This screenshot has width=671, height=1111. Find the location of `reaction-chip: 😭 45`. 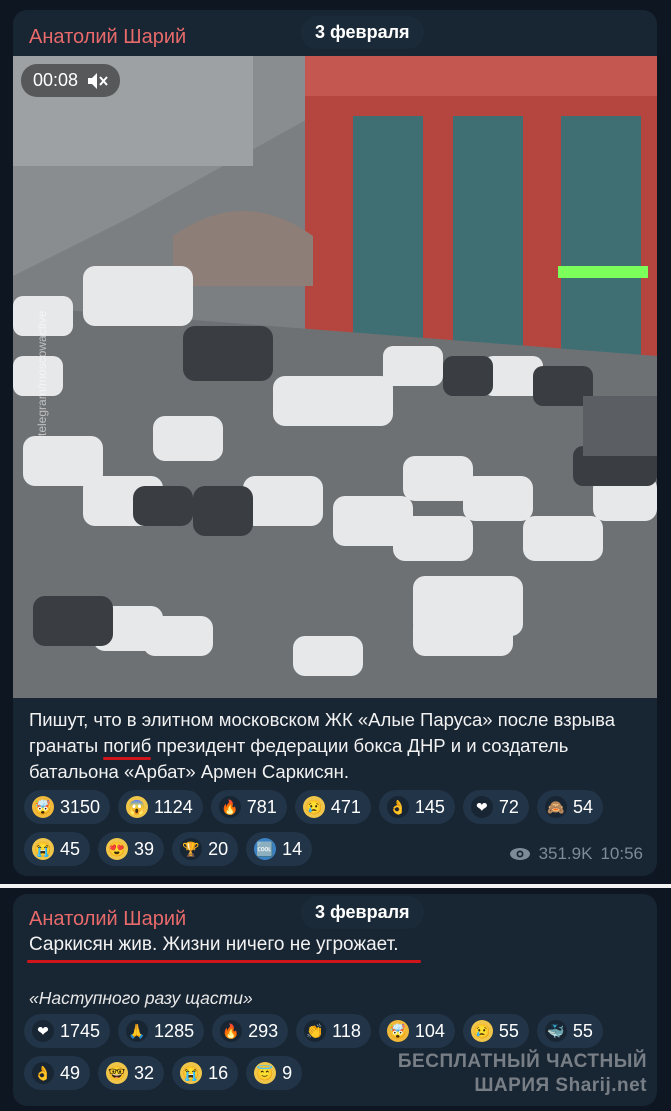

reaction-chip: 😭 45 is located at coordinates (57, 849).